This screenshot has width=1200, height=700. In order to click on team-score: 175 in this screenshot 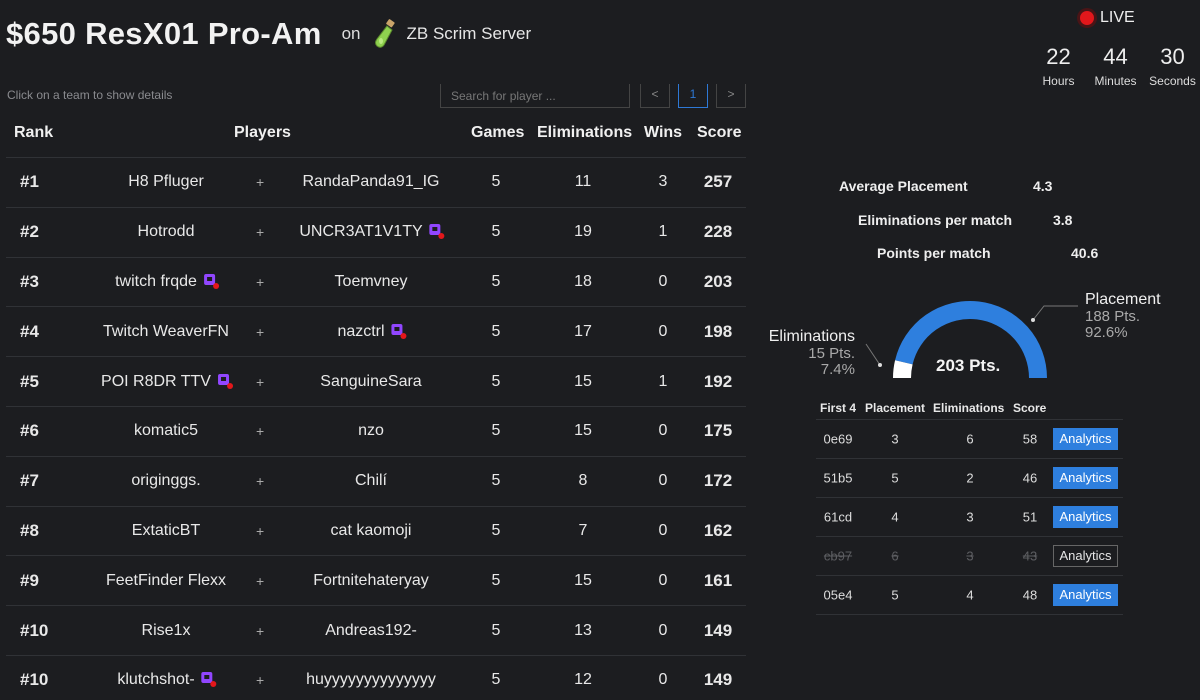, I will do `click(718, 431)`.